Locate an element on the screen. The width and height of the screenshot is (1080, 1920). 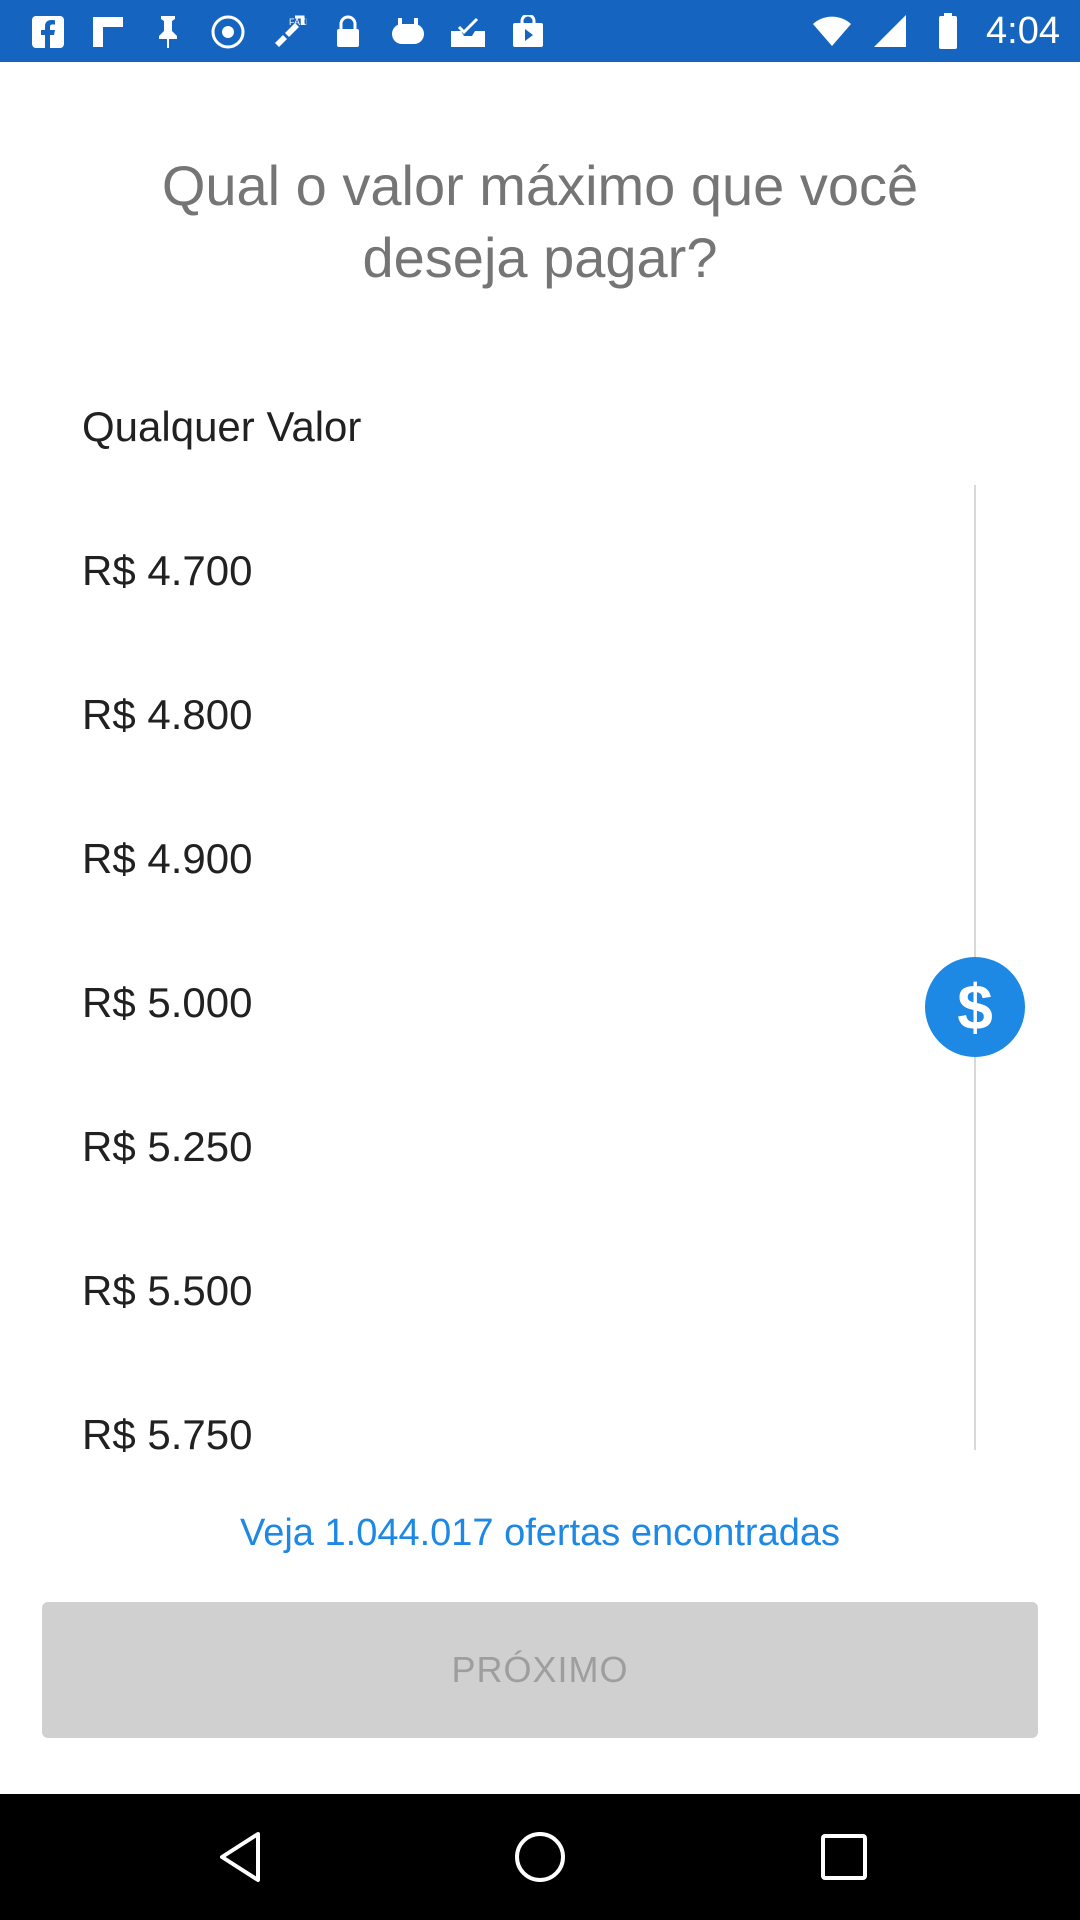
navigation-bar is located at coordinates (540, 1857).